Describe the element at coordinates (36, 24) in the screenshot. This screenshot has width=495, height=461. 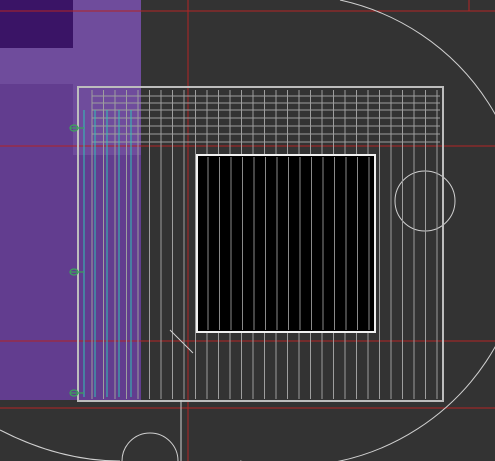
I see `selection-dark-region` at that location.